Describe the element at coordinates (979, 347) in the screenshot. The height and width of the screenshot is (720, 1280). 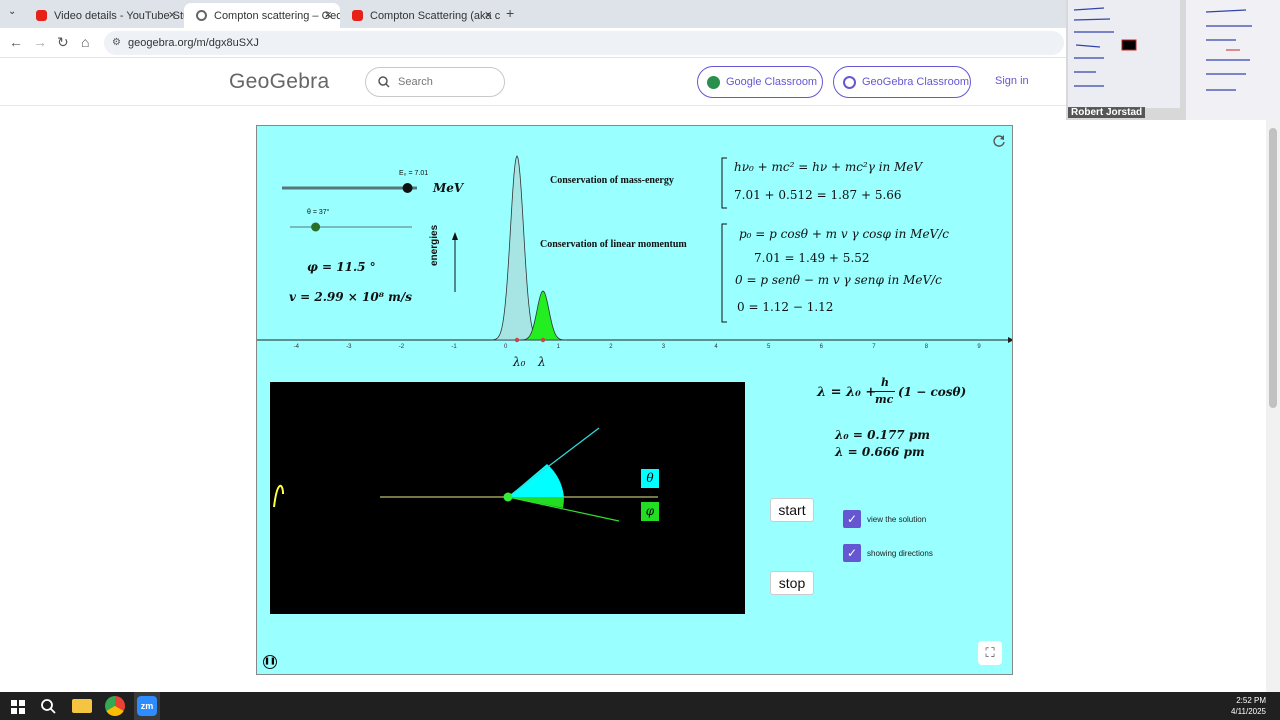
I see `x-tick-label: 9` at that location.